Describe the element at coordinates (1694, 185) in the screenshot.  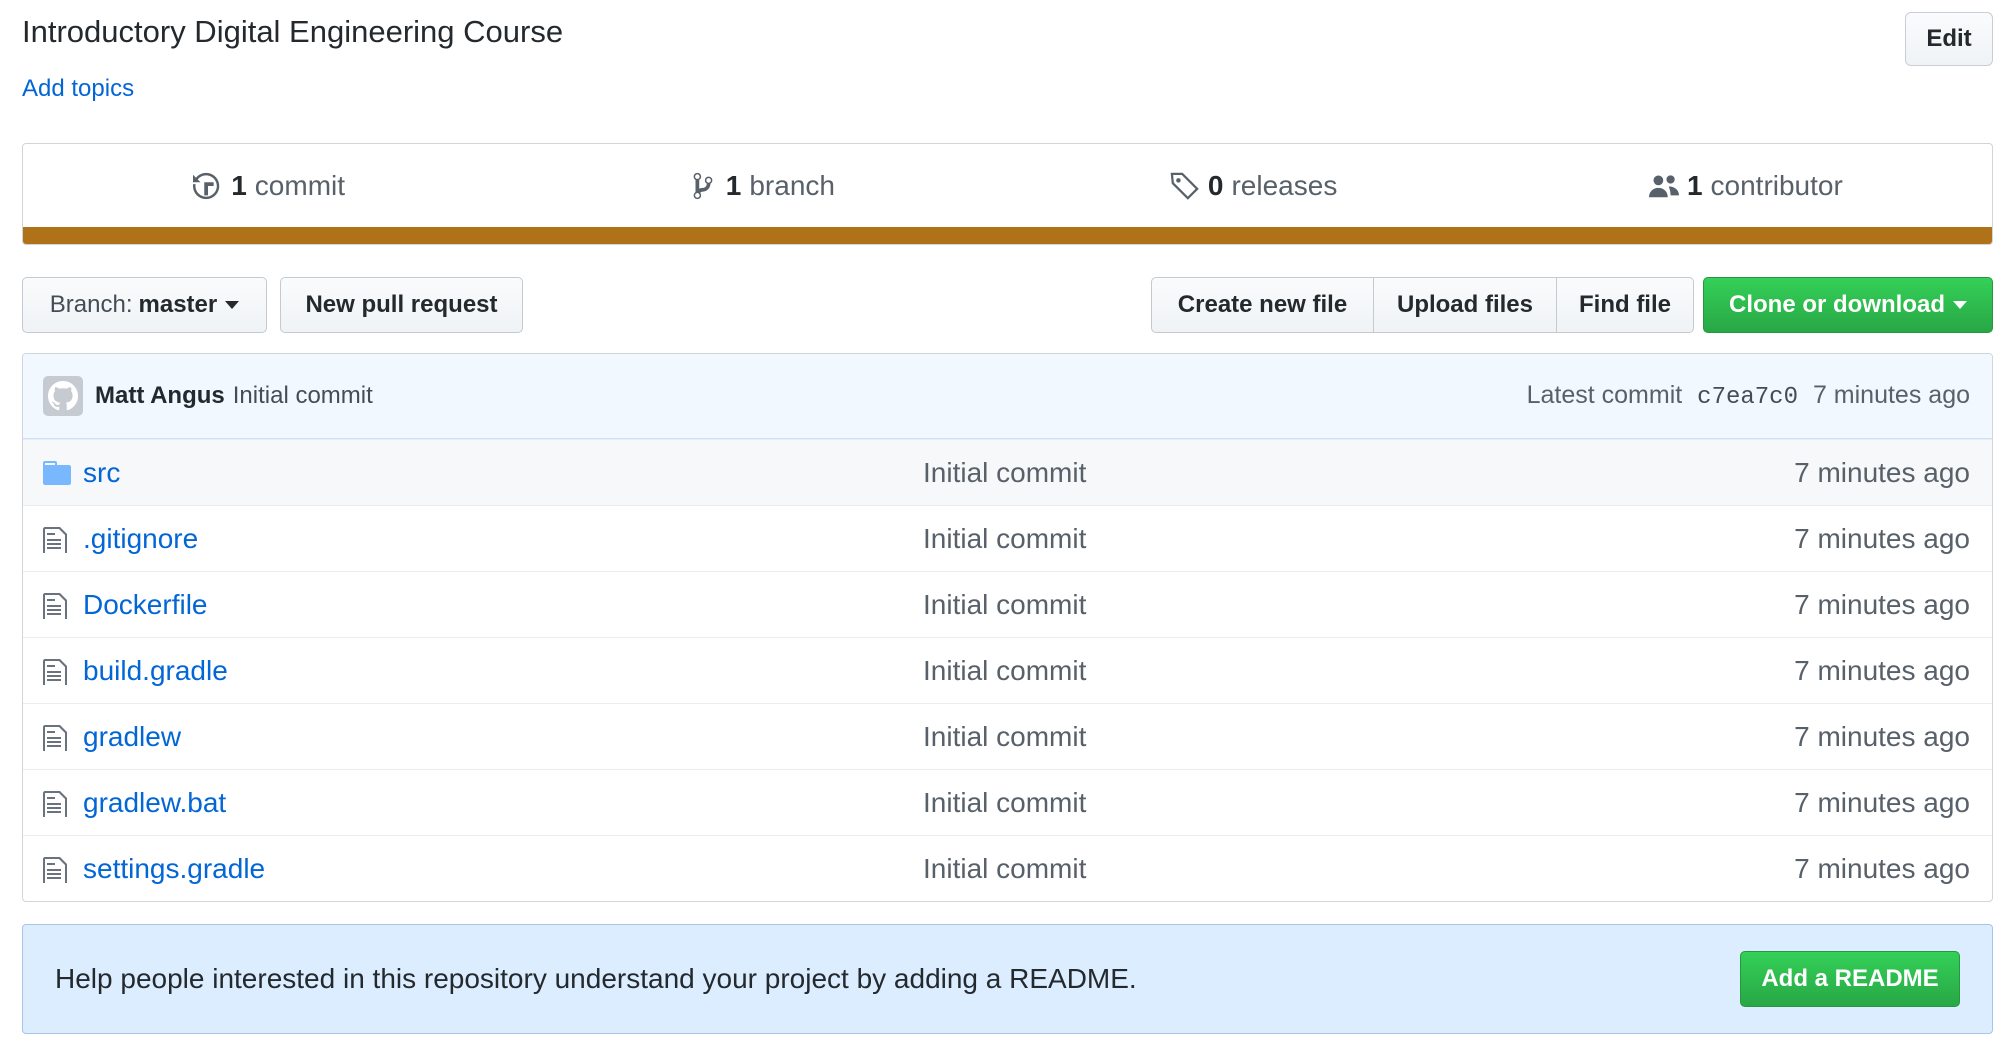
I see `contributors-count: 1` at that location.